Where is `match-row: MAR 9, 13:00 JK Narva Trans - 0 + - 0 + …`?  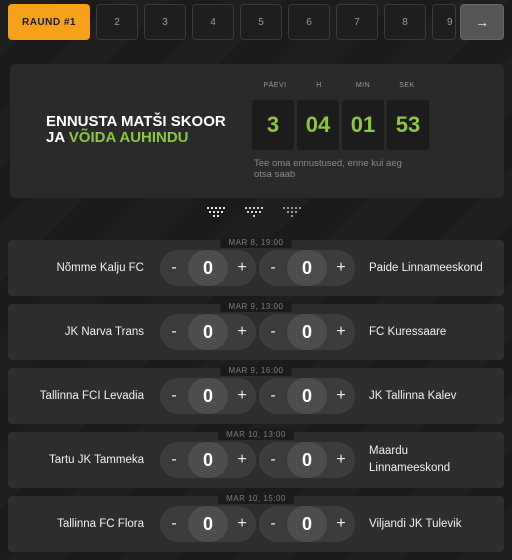
match-row: MAR 9, 13:00 JK Narva Trans - 0 + - 0 + … is located at coordinates (256, 330).